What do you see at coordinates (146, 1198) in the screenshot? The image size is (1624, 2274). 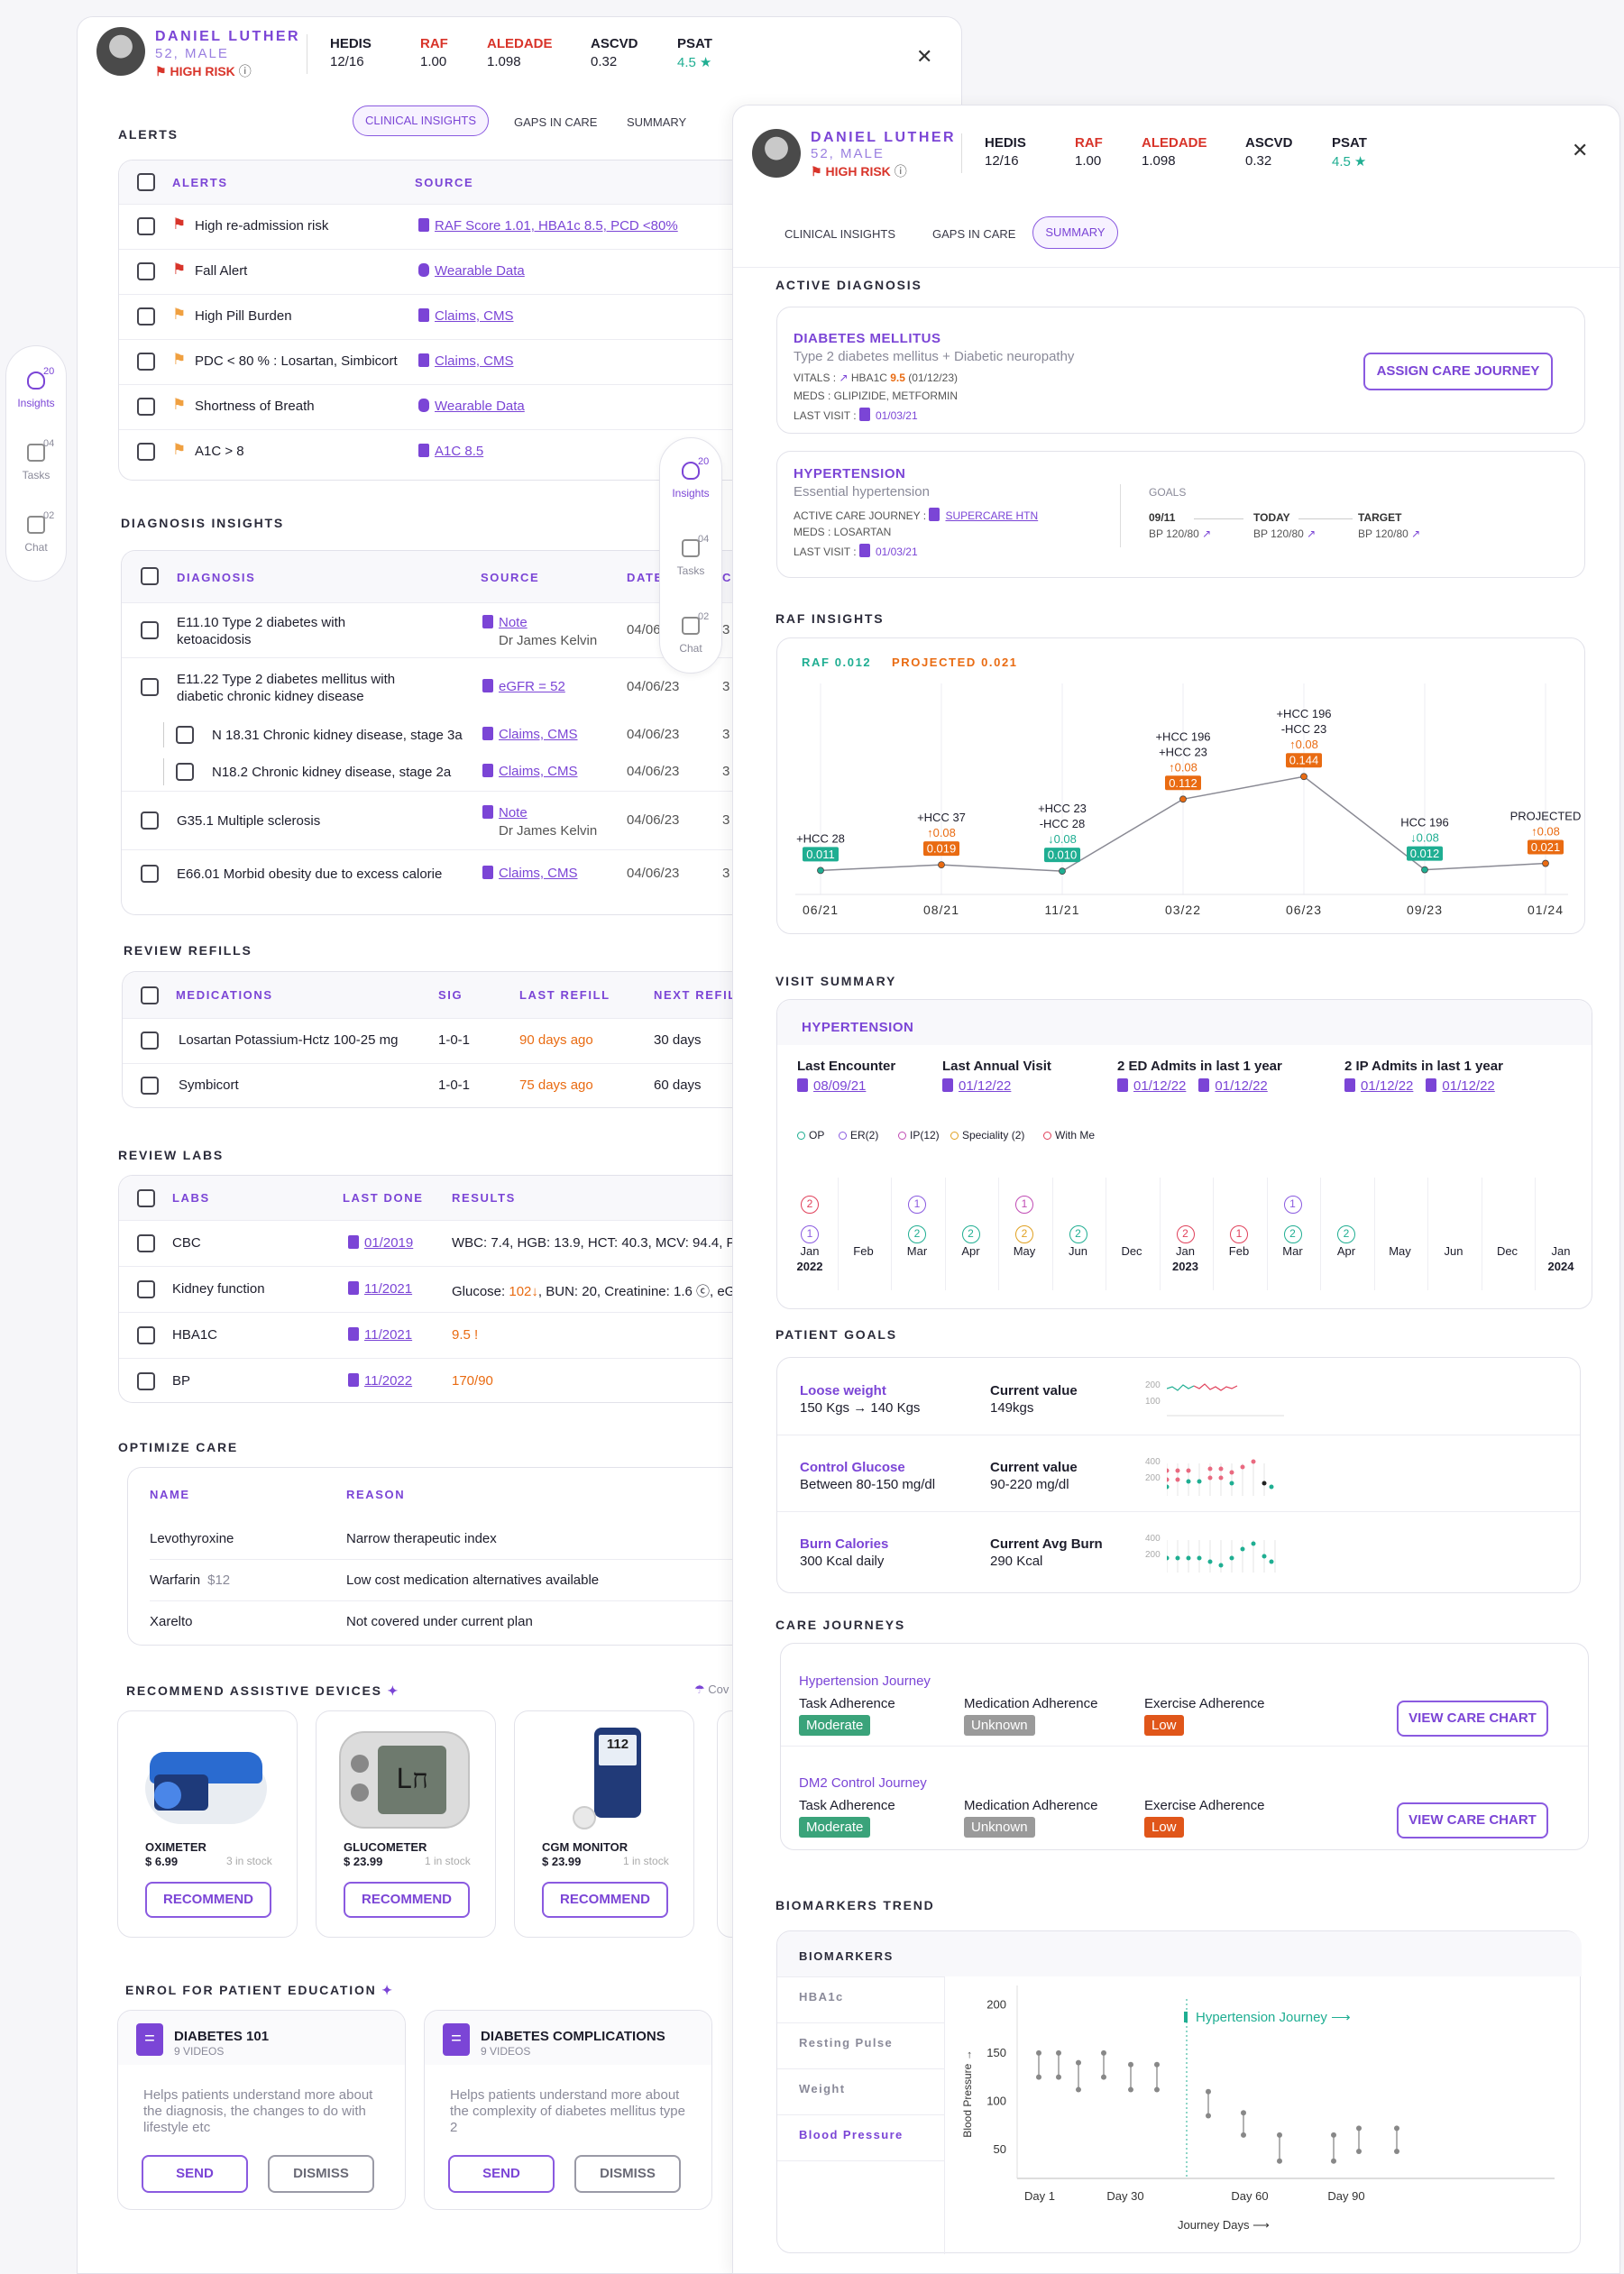 I see `labs-select-all` at bounding box center [146, 1198].